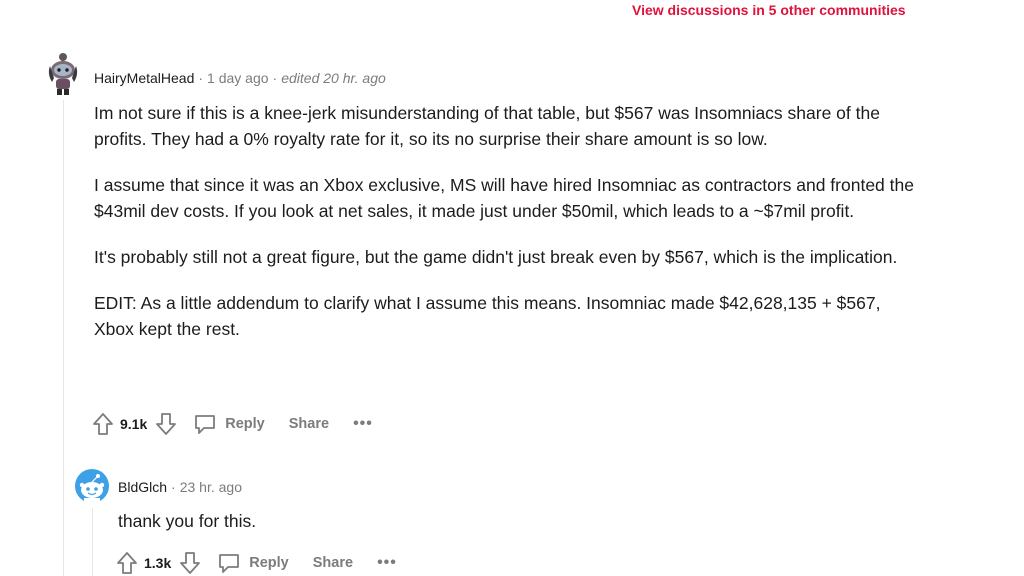  I want to click on comment-paragraph: thank you for this., so click(187, 521).